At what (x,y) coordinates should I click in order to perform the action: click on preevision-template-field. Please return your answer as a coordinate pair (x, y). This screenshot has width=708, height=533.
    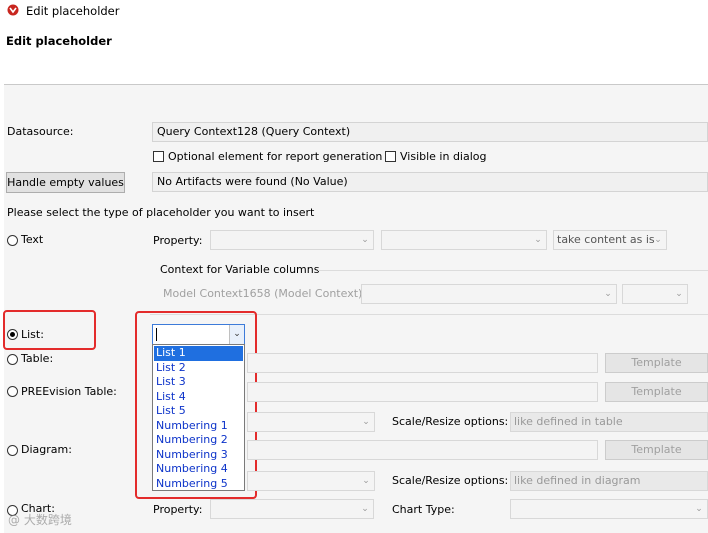
    Looking at the image, I should click on (422, 392).